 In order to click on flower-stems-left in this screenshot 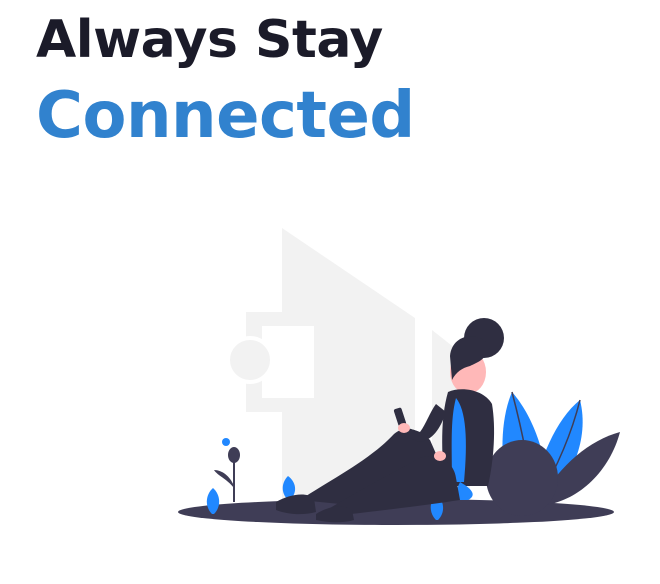, I will do `click(227, 470)`.